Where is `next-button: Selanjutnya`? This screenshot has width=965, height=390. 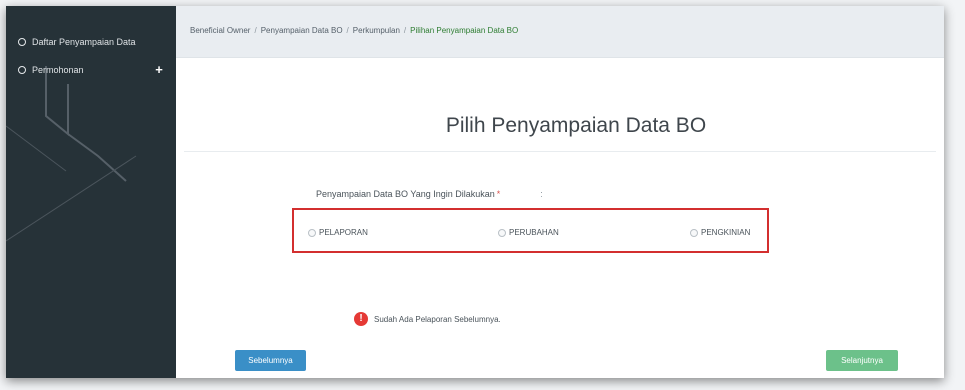 next-button: Selanjutnya is located at coordinates (862, 360).